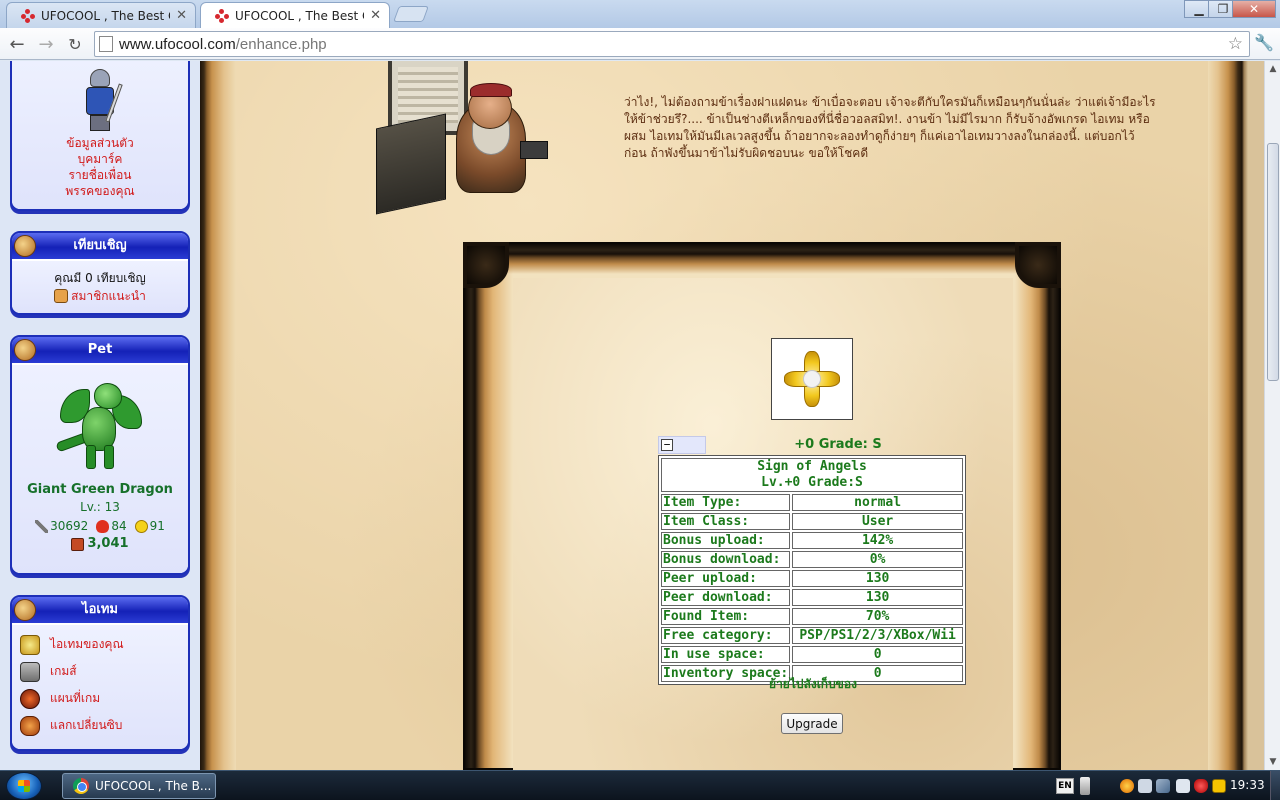 Image resolution: width=1280 pixels, height=800 pixels. Describe the element at coordinates (1247, 785) in the screenshot. I see `taskbar-clock: 19:33` at that location.